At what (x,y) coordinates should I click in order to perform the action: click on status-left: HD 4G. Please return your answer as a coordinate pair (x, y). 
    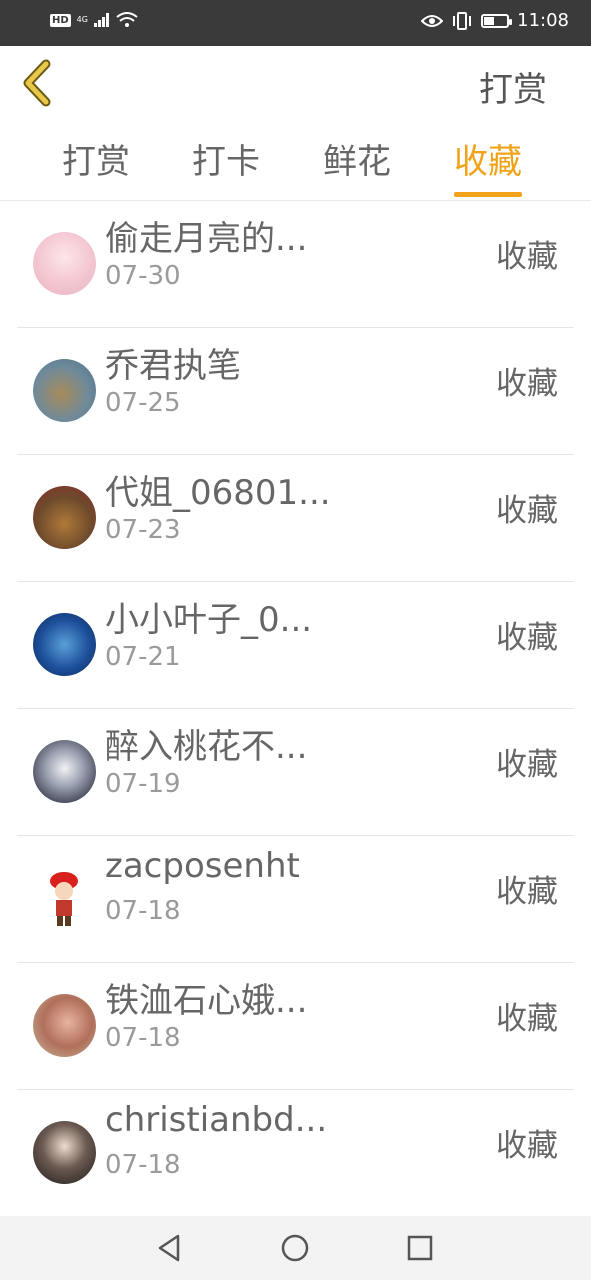
    Looking at the image, I should click on (94, 20).